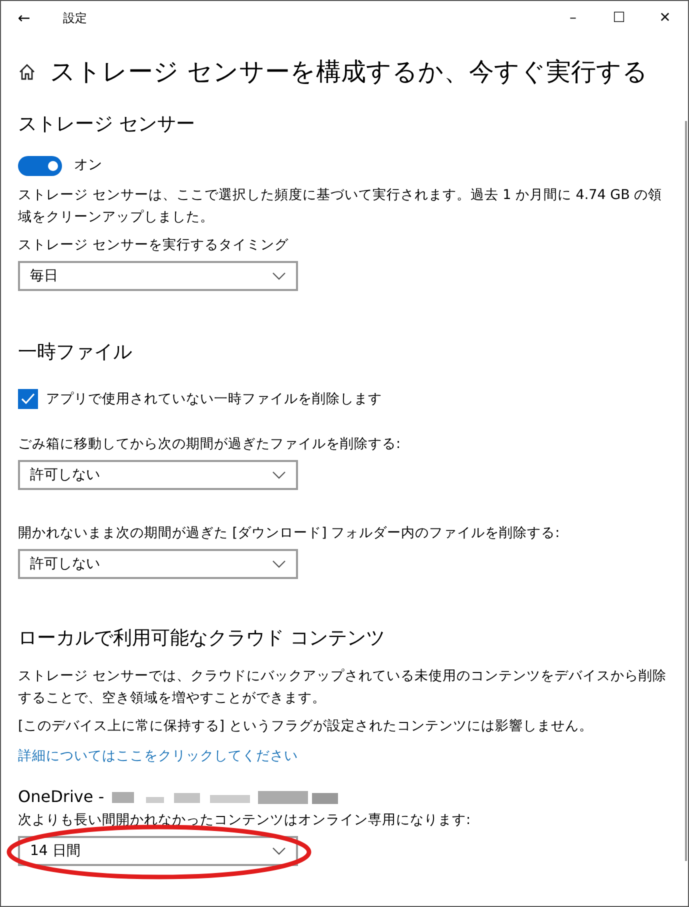  Describe the element at coordinates (343, 687) in the screenshot. I see `description-text: ストレージ センサーでは、クラウドにバックアップされている未使用のコンテンツをデバイスから削除することで、空き領域を増やすことができます。` at that location.